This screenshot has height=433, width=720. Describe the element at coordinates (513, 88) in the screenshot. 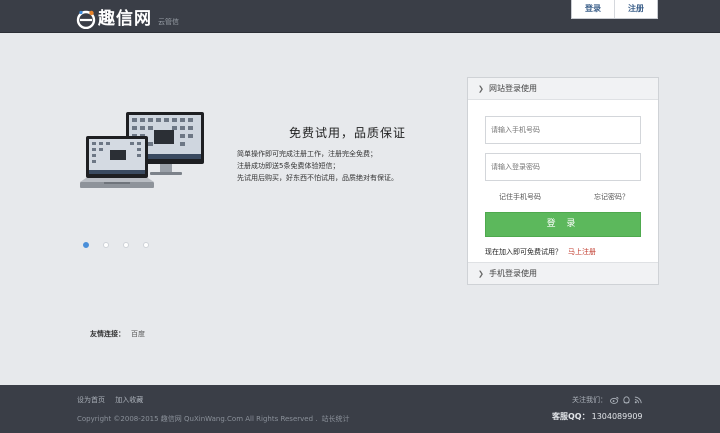

I see `web-login-label: 网站登录使用` at that location.